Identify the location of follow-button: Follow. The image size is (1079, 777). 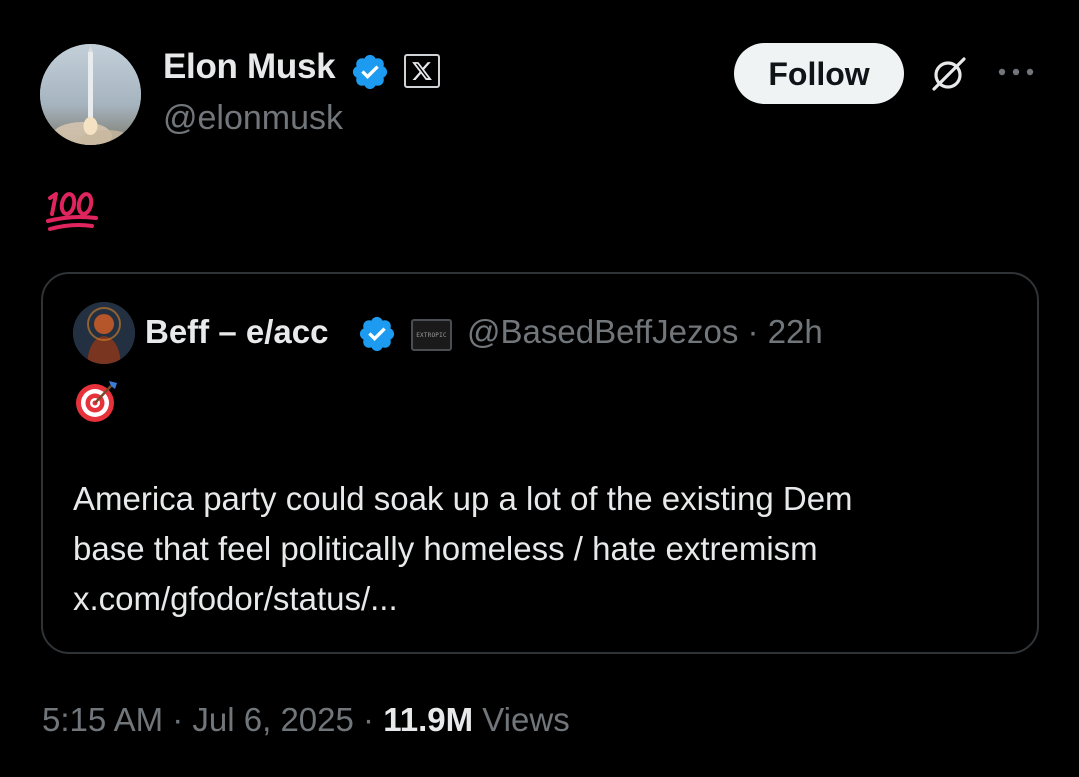
(819, 73).